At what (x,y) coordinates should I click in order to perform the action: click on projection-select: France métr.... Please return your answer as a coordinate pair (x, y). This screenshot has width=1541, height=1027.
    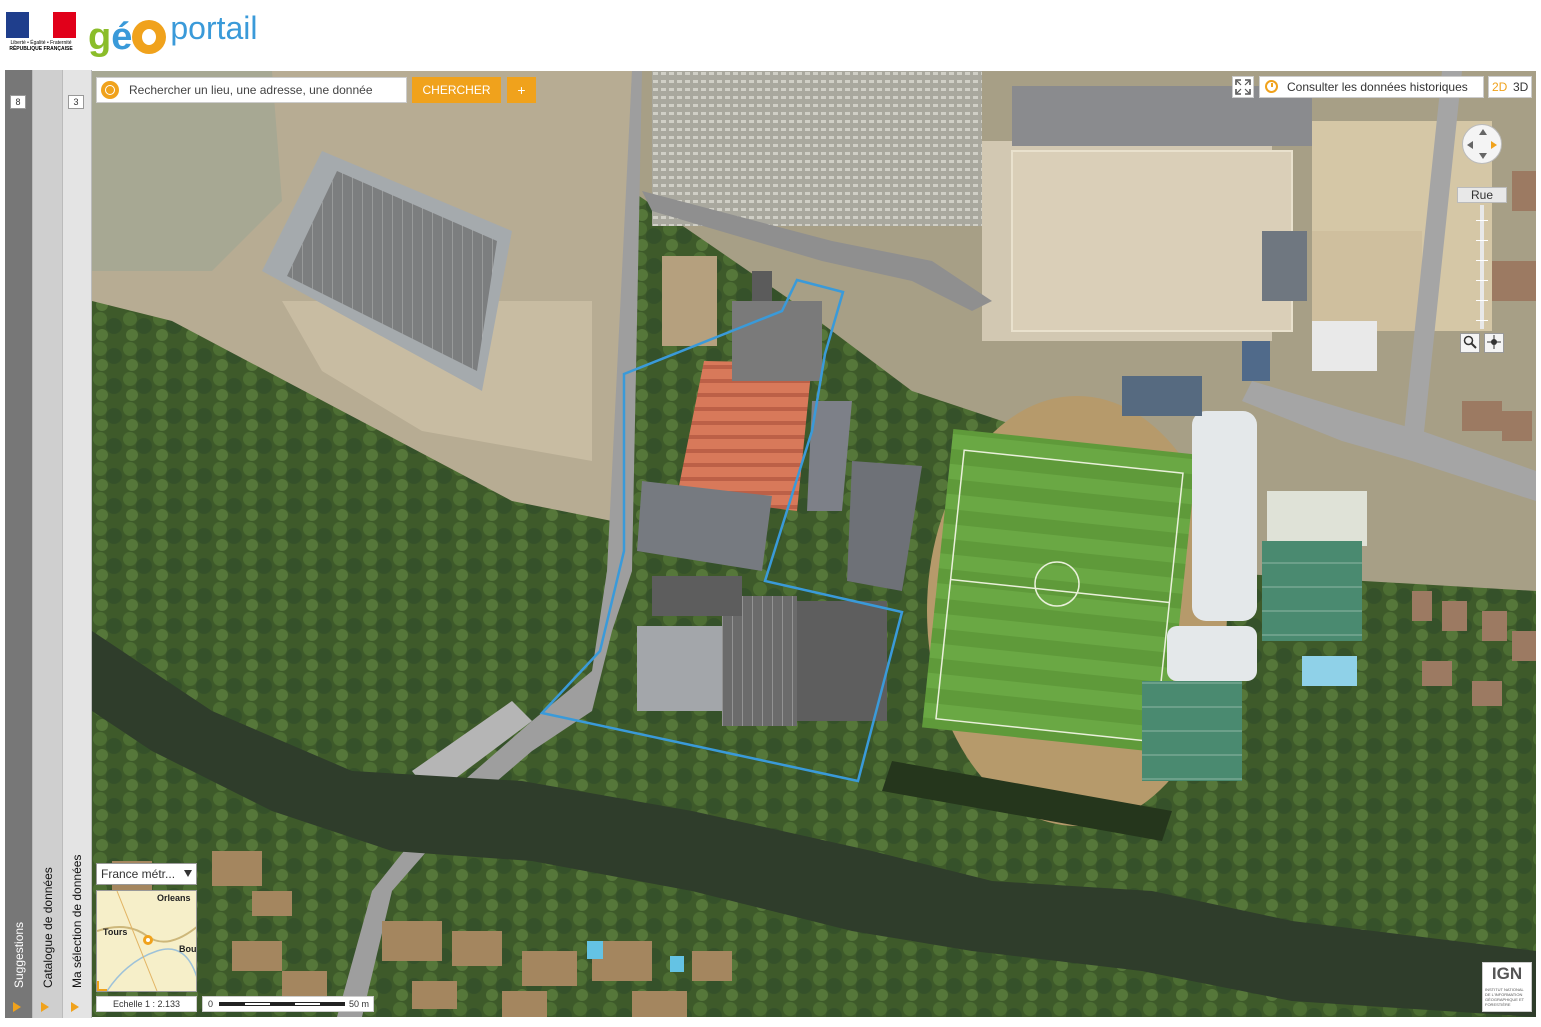
    Looking at the image, I should click on (146, 874).